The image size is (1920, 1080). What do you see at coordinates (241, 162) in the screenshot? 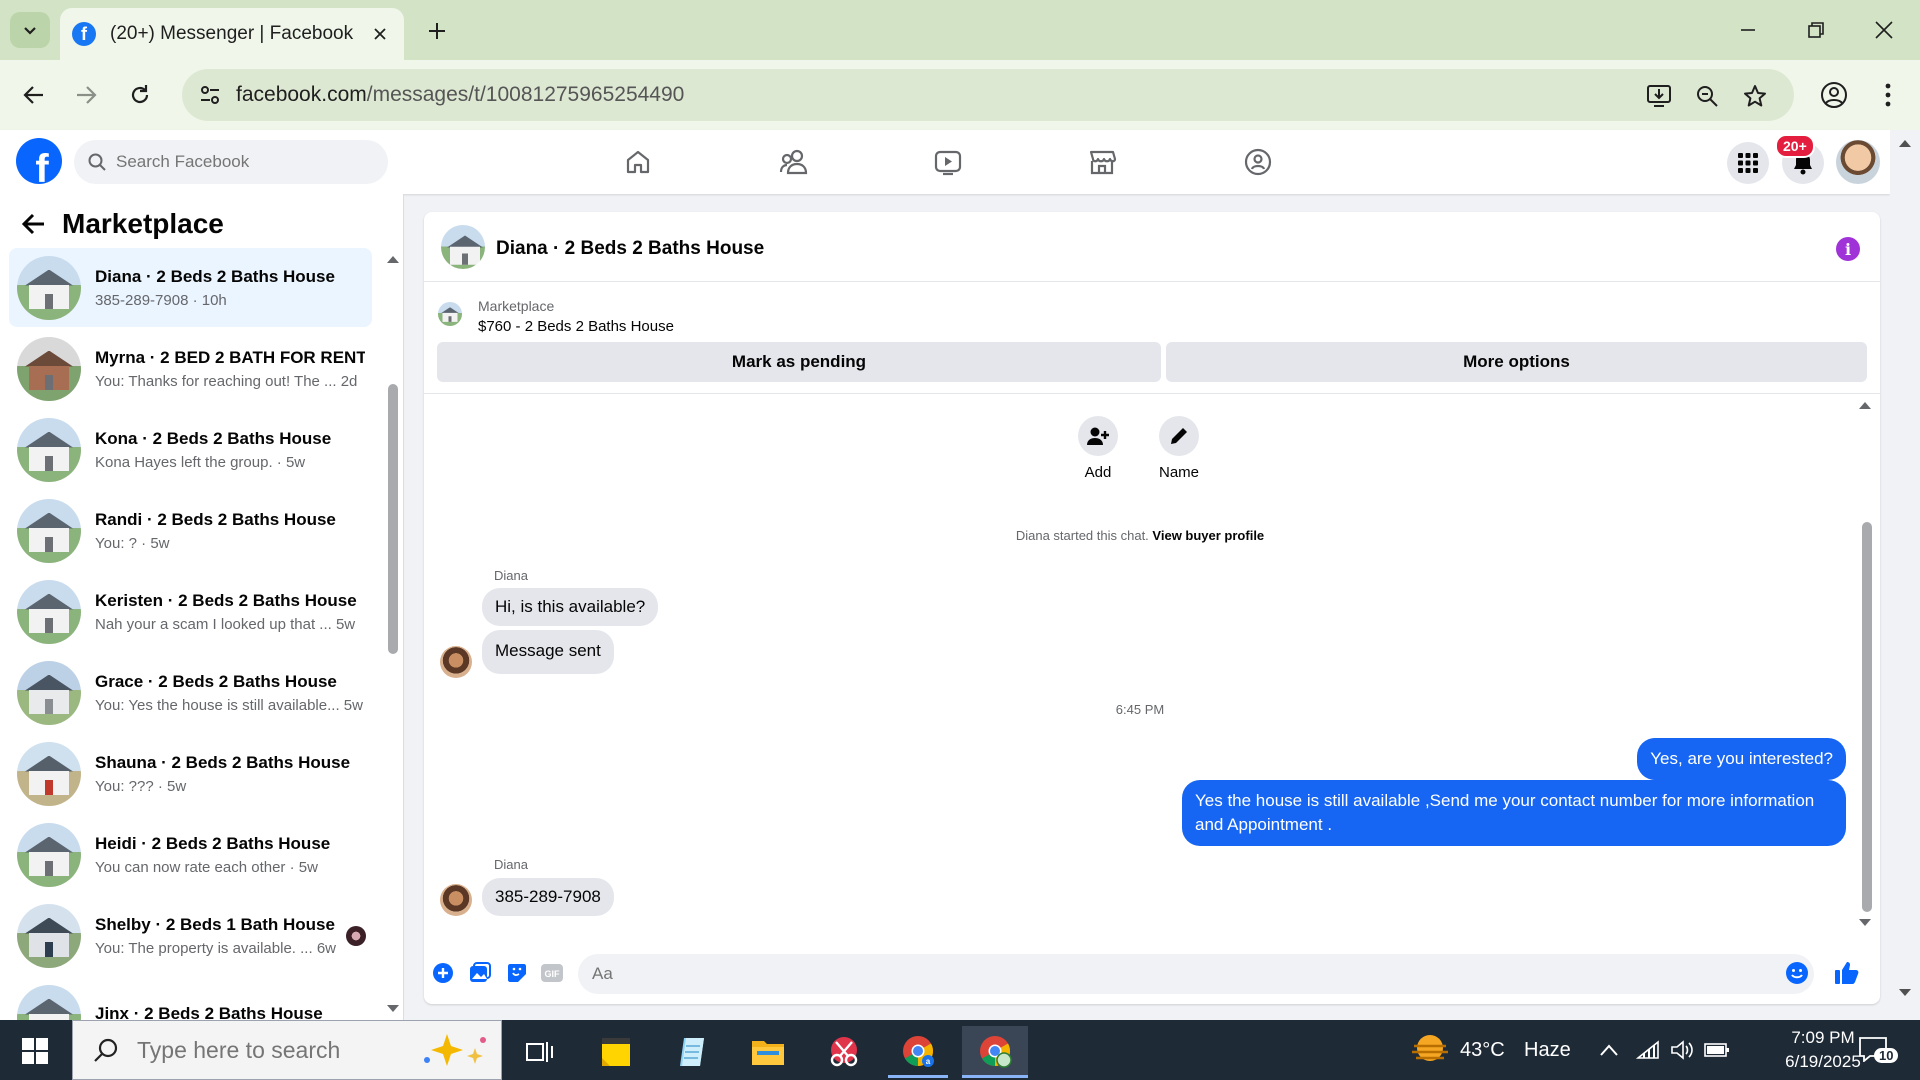
I see `facebook-search-input` at bounding box center [241, 162].